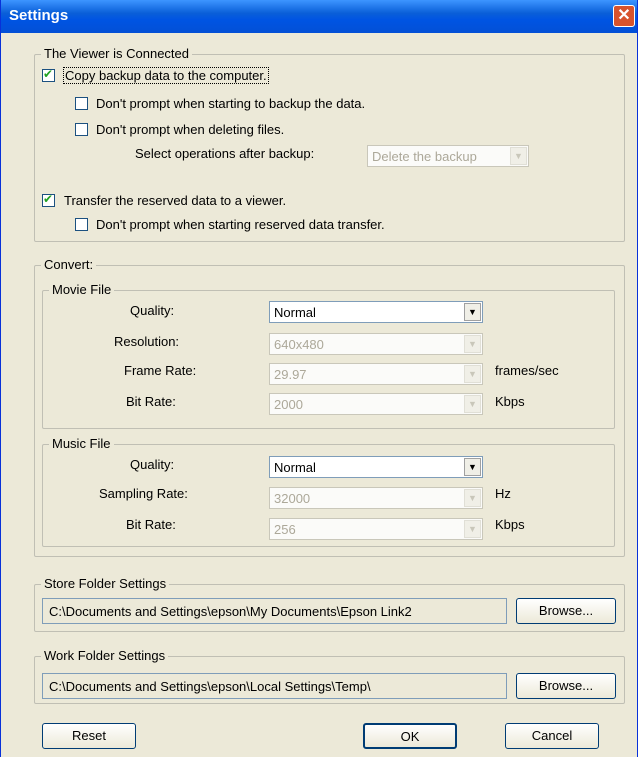 This screenshot has height=757, width=638. What do you see at coordinates (89, 736) in the screenshot?
I see `reset-button: Reset` at bounding box center [89, 736].